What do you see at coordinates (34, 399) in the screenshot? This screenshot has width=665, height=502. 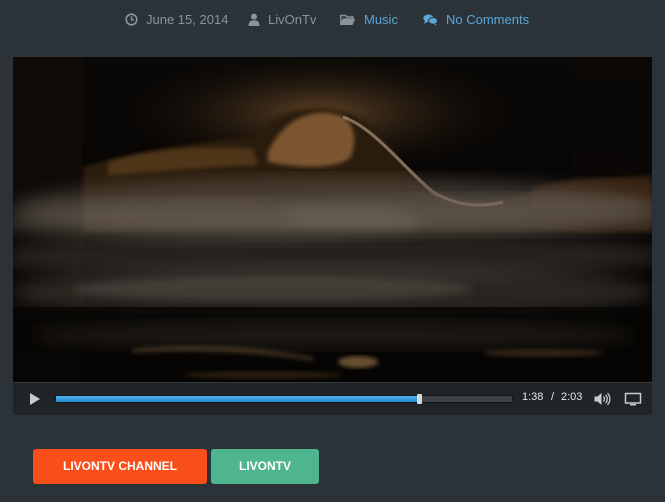 I see `play-icon` at bounding box center [34, 399].